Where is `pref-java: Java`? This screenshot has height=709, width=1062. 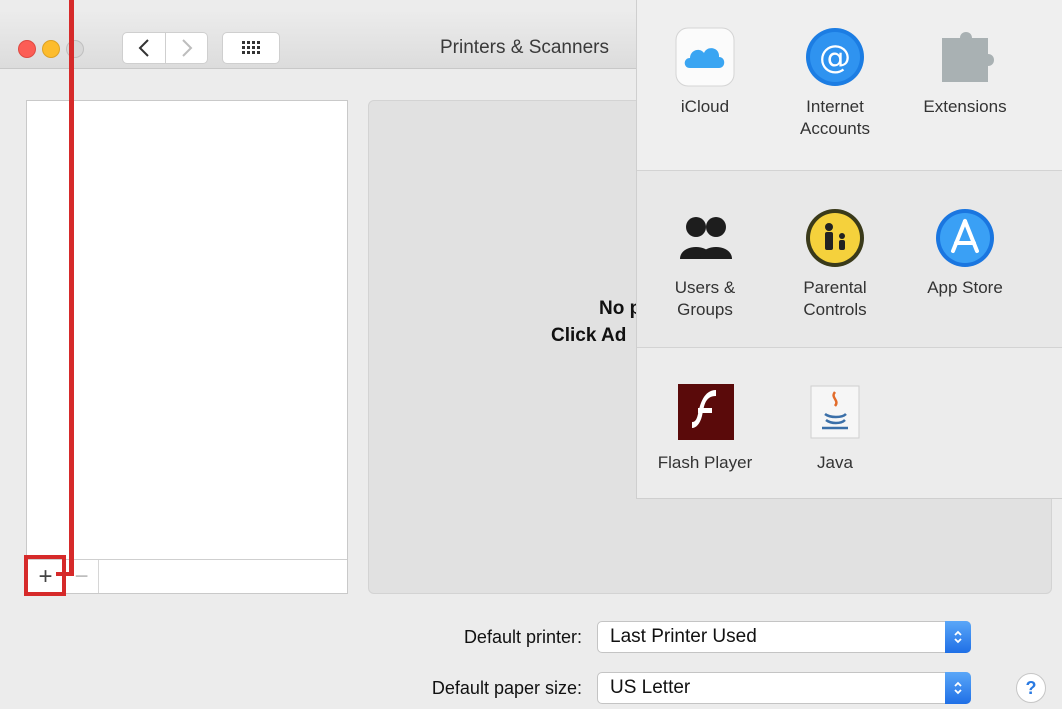
pref-java: Java is located at coordinates (835, 428).